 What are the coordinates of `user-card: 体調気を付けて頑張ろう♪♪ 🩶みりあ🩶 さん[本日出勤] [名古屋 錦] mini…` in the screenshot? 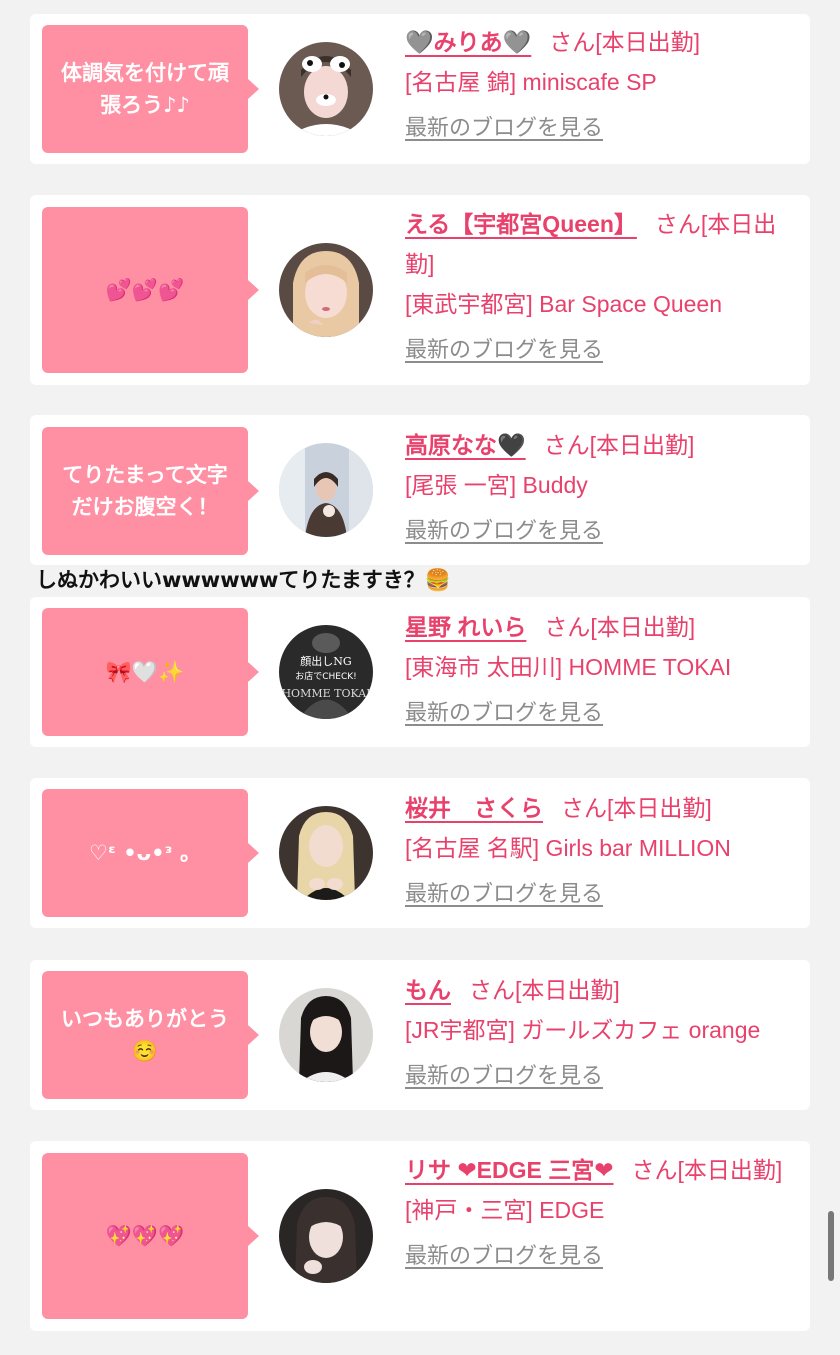 It's located at (420, 89).